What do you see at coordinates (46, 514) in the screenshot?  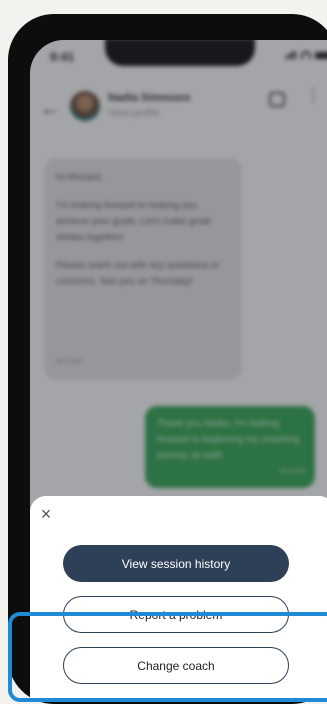 I see `close-icon: ×` at bounding box center [46, 514].